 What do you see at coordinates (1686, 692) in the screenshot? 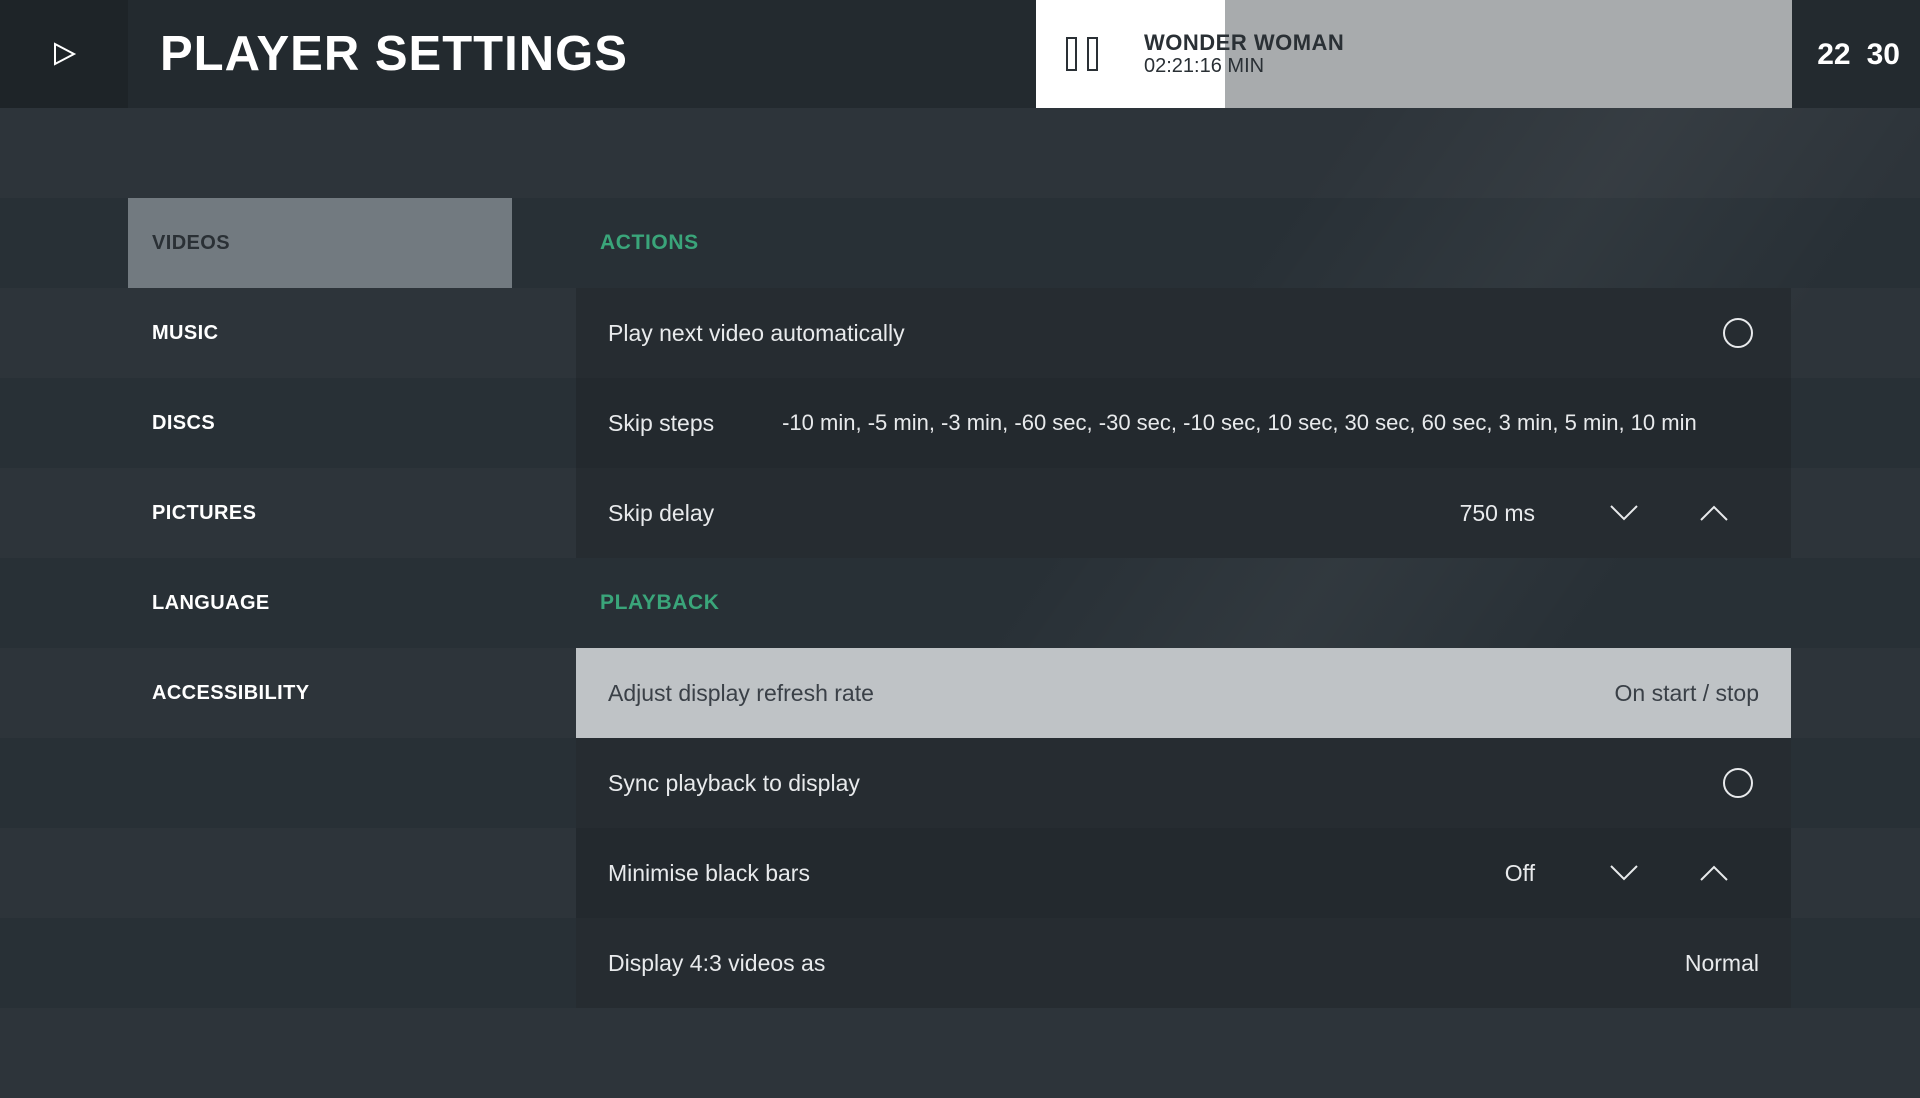
I see `setting-value: On start / stop` at bounding box center [1686, 692].